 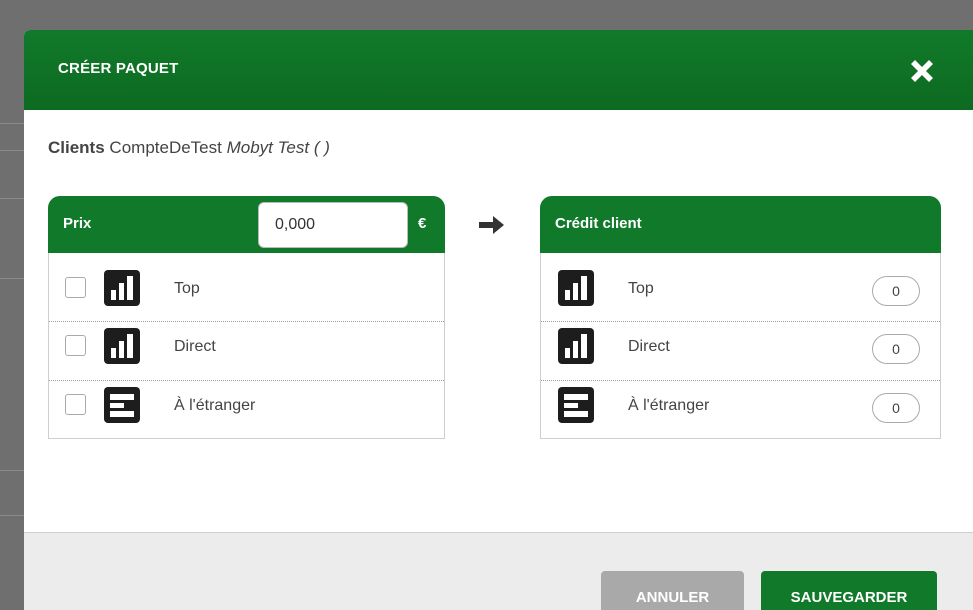 What do you see at coordinates (740, 282) in the screenshot?
I see `list-item: Top 0` at bounding box center [740, 282].